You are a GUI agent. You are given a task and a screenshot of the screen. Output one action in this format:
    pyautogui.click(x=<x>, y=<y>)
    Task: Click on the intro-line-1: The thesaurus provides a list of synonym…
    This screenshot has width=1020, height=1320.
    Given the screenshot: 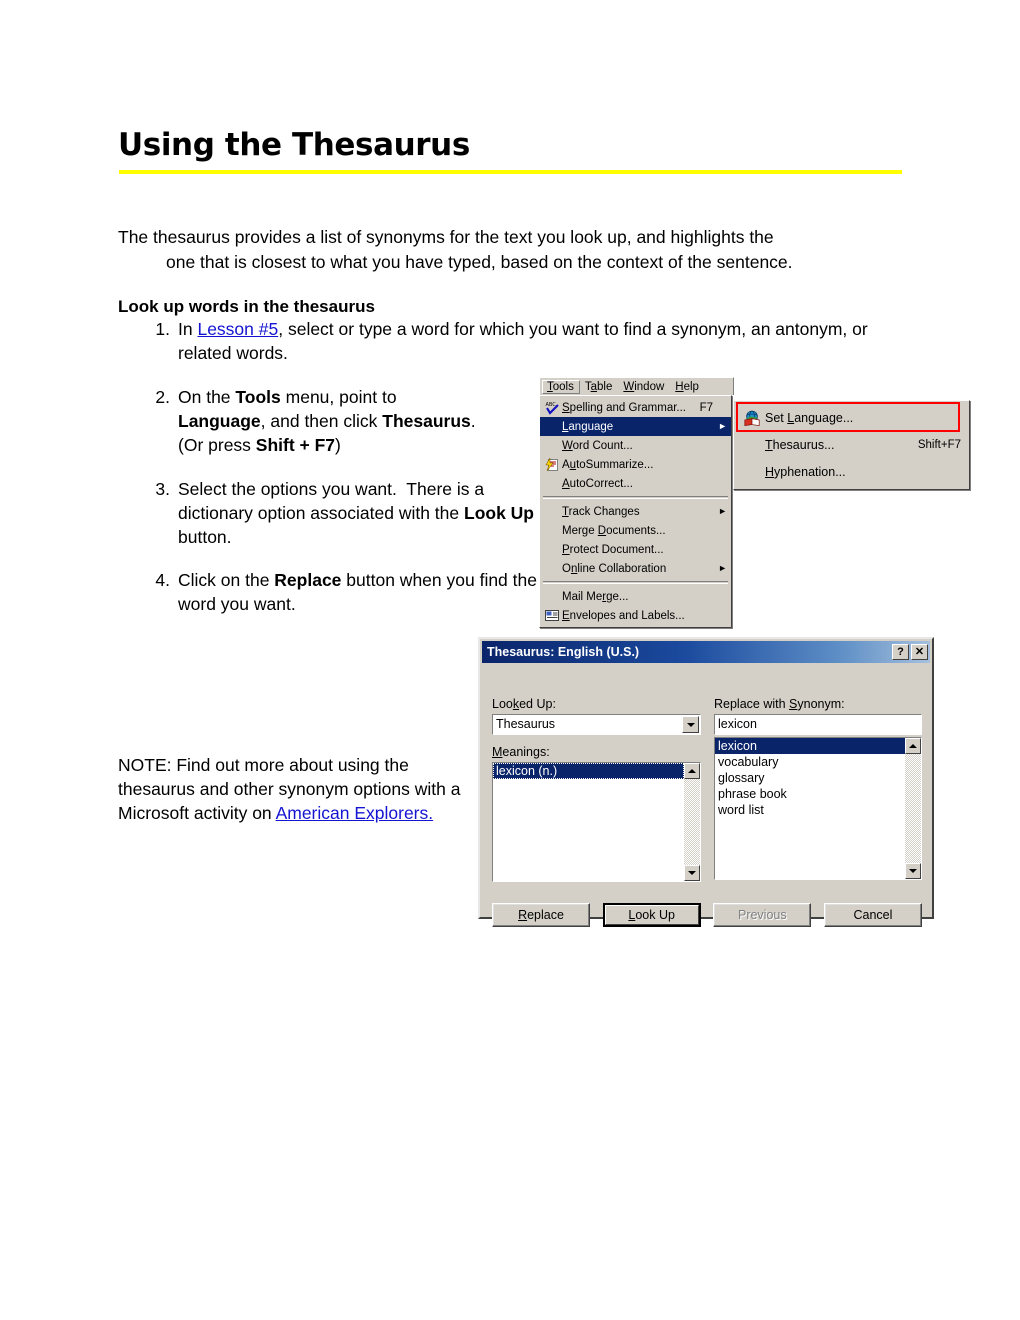 What is the action you would take?
    pyautogui.click(x=446, y=237)
    